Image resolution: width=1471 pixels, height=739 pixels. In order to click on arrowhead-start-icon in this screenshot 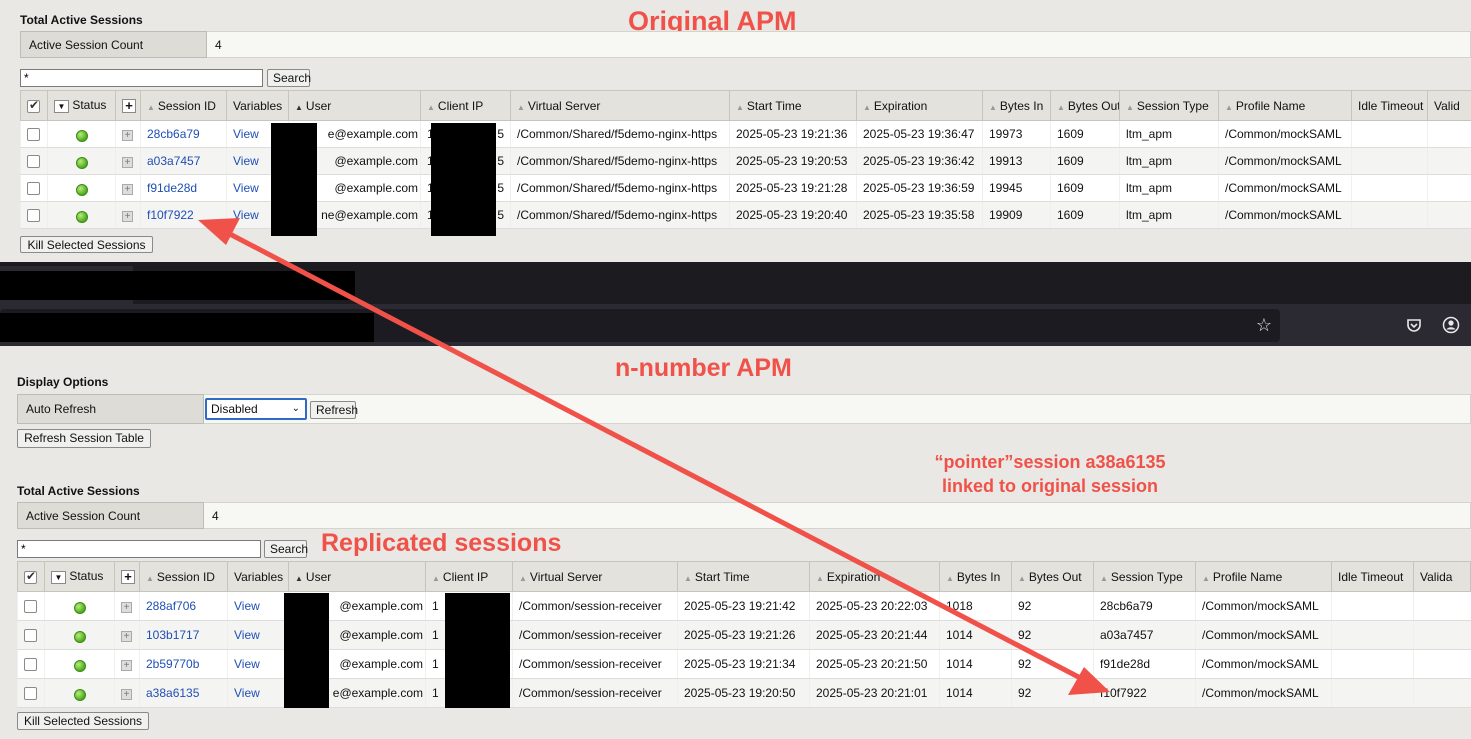, I will do `click(219, 231)`.